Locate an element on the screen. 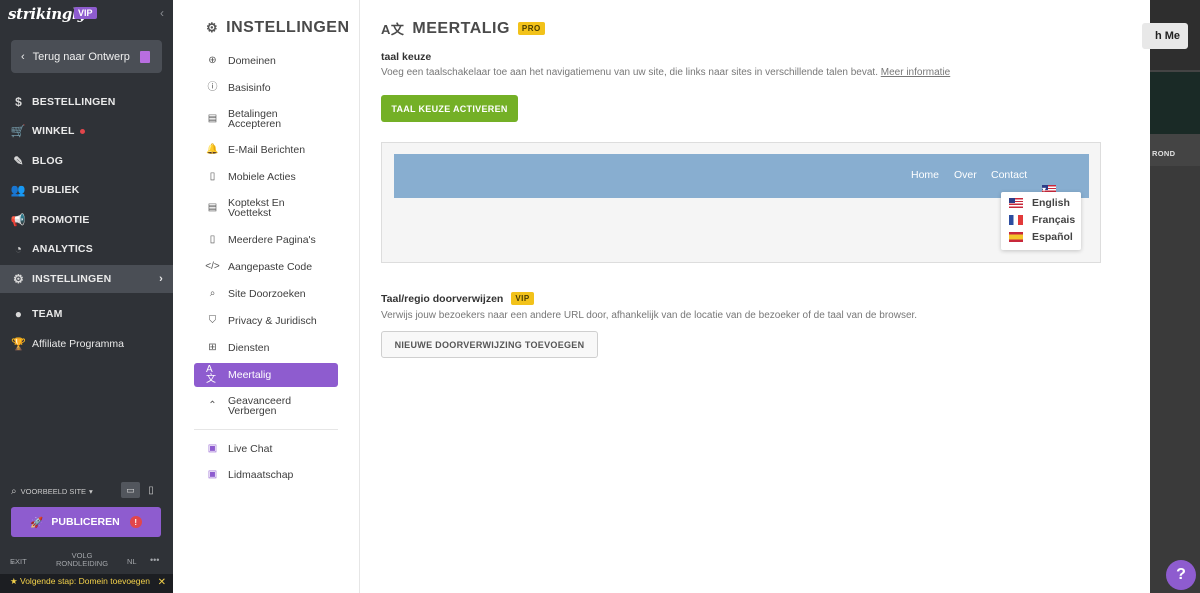  tour-button: VOLG RONDLEIDING is located at coordinates (82, 560).